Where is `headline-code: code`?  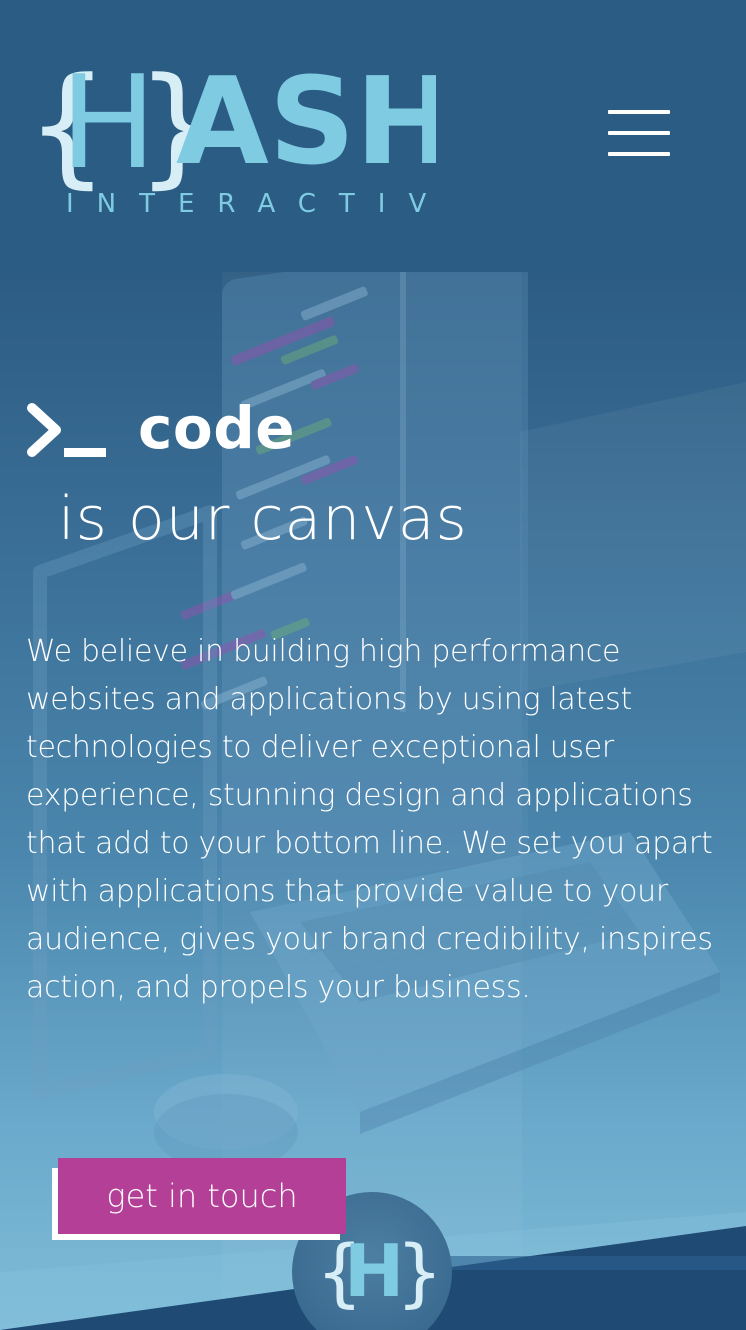
headline-code: code is located at coordinates (217, 428).